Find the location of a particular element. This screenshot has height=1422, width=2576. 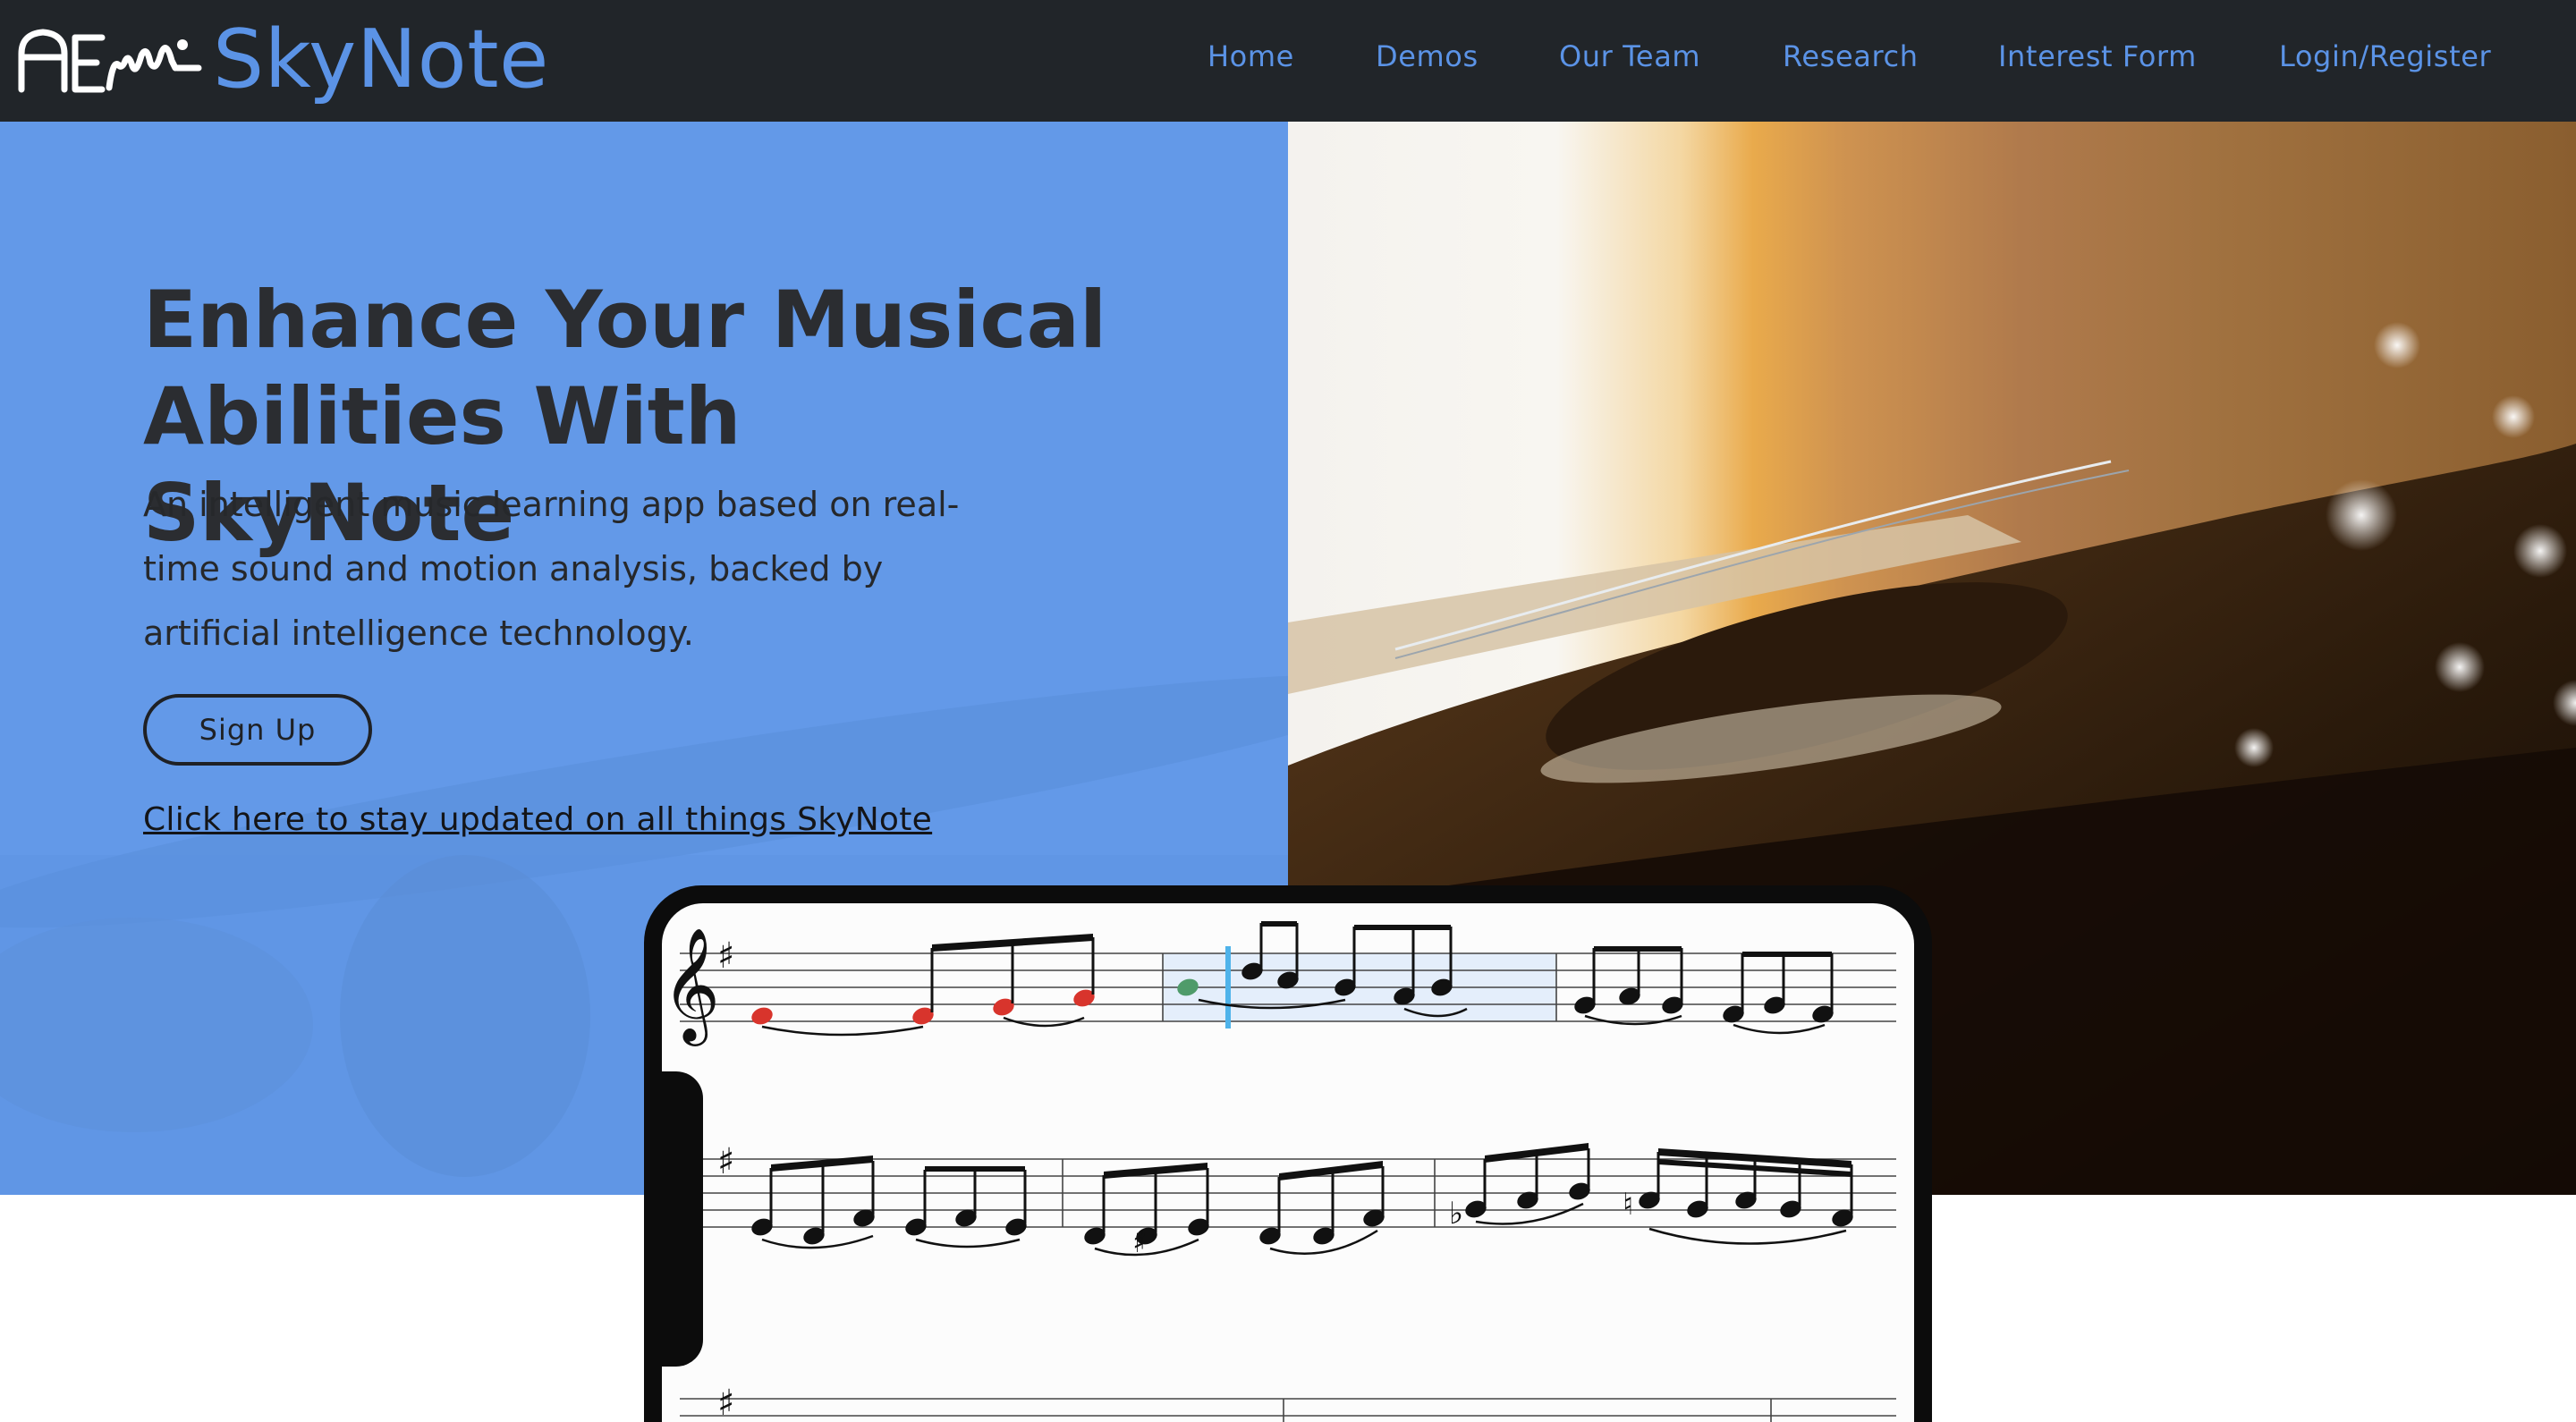

flat-accidental: ♭ is located at coordinates (1456, 1214).